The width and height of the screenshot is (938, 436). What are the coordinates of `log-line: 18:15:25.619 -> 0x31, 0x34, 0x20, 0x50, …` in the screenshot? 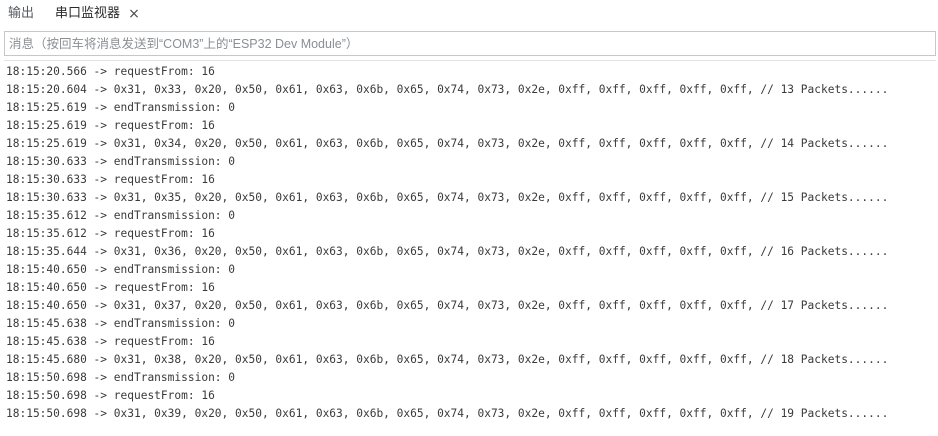 It's located at (447, 143).